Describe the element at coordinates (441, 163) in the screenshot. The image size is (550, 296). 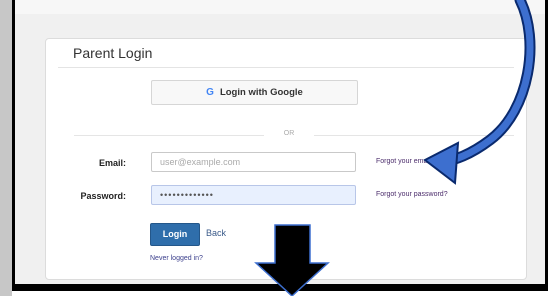
I see `curved-arrow-head` at that location.